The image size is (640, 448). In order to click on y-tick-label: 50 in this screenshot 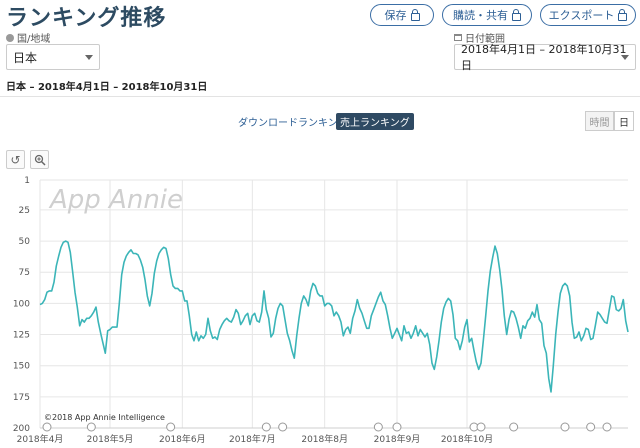, I will do `click(25, 242)`.